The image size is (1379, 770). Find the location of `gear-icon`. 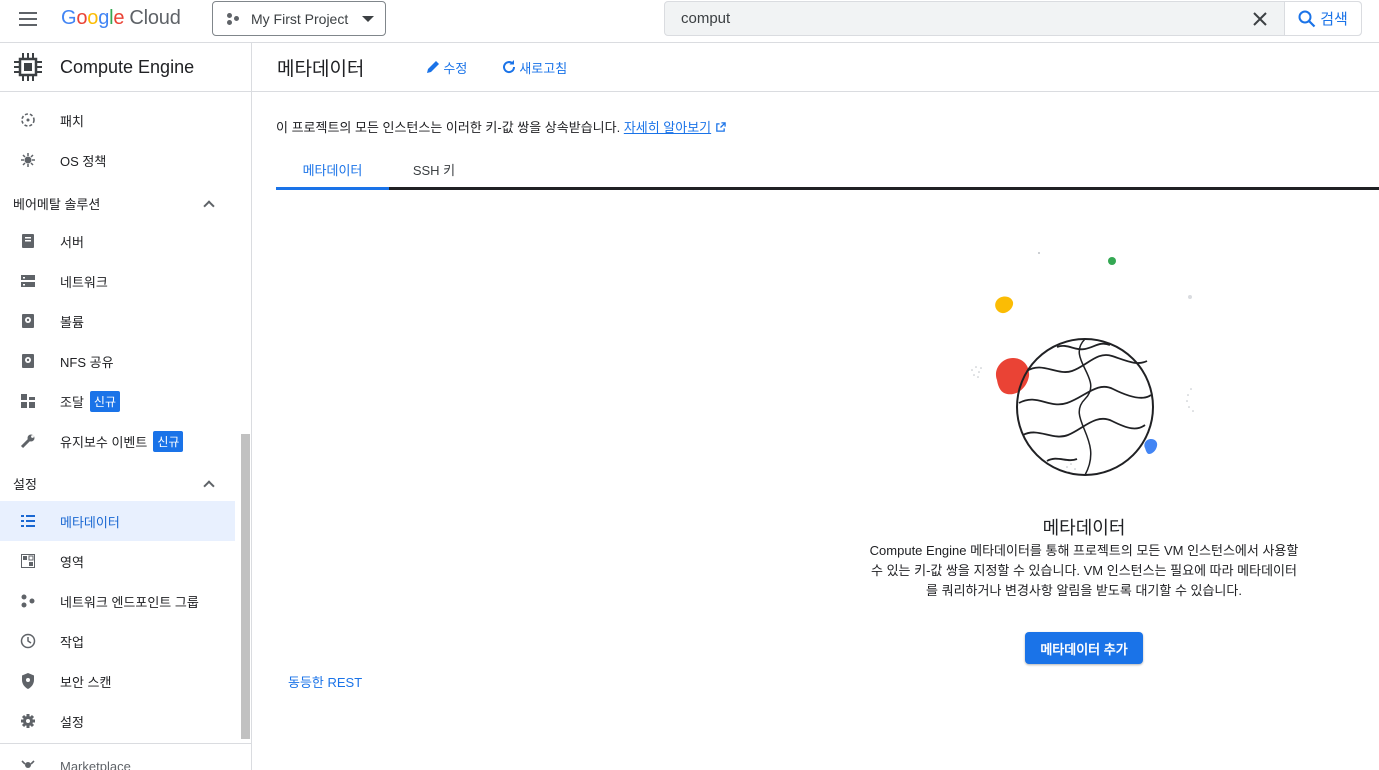

gear-icon is located at coordinates (28, 721).